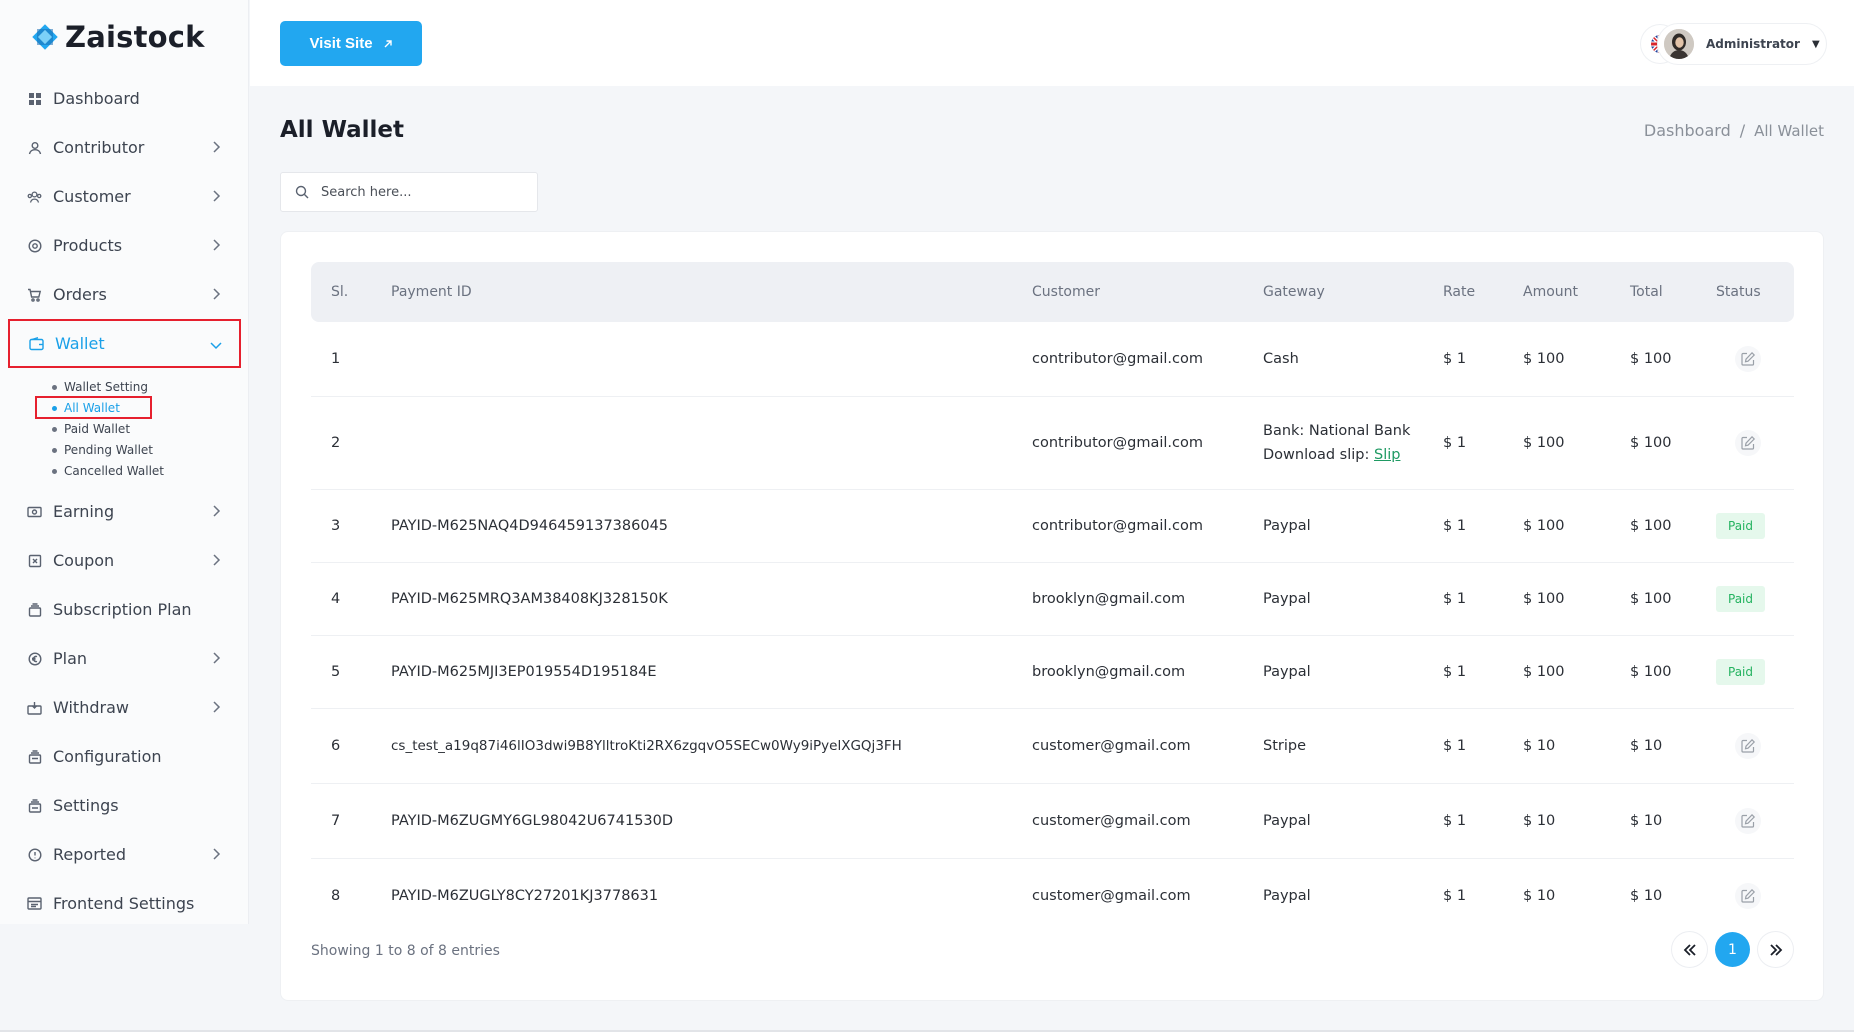  Describe the element at coordinates (124, 805) in the screenshot. I see `sidebar-item-settings: Settings` at that location.